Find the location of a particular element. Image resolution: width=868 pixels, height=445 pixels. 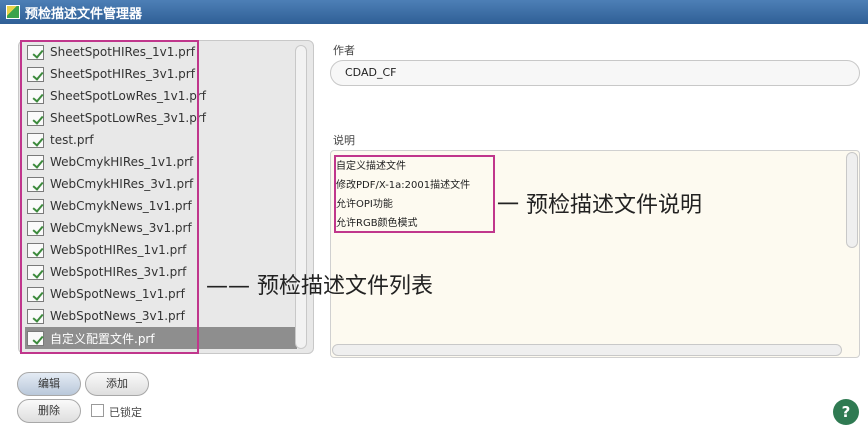

profile-name: 自定义配置文件.prf is located at coordinates (102, 338).